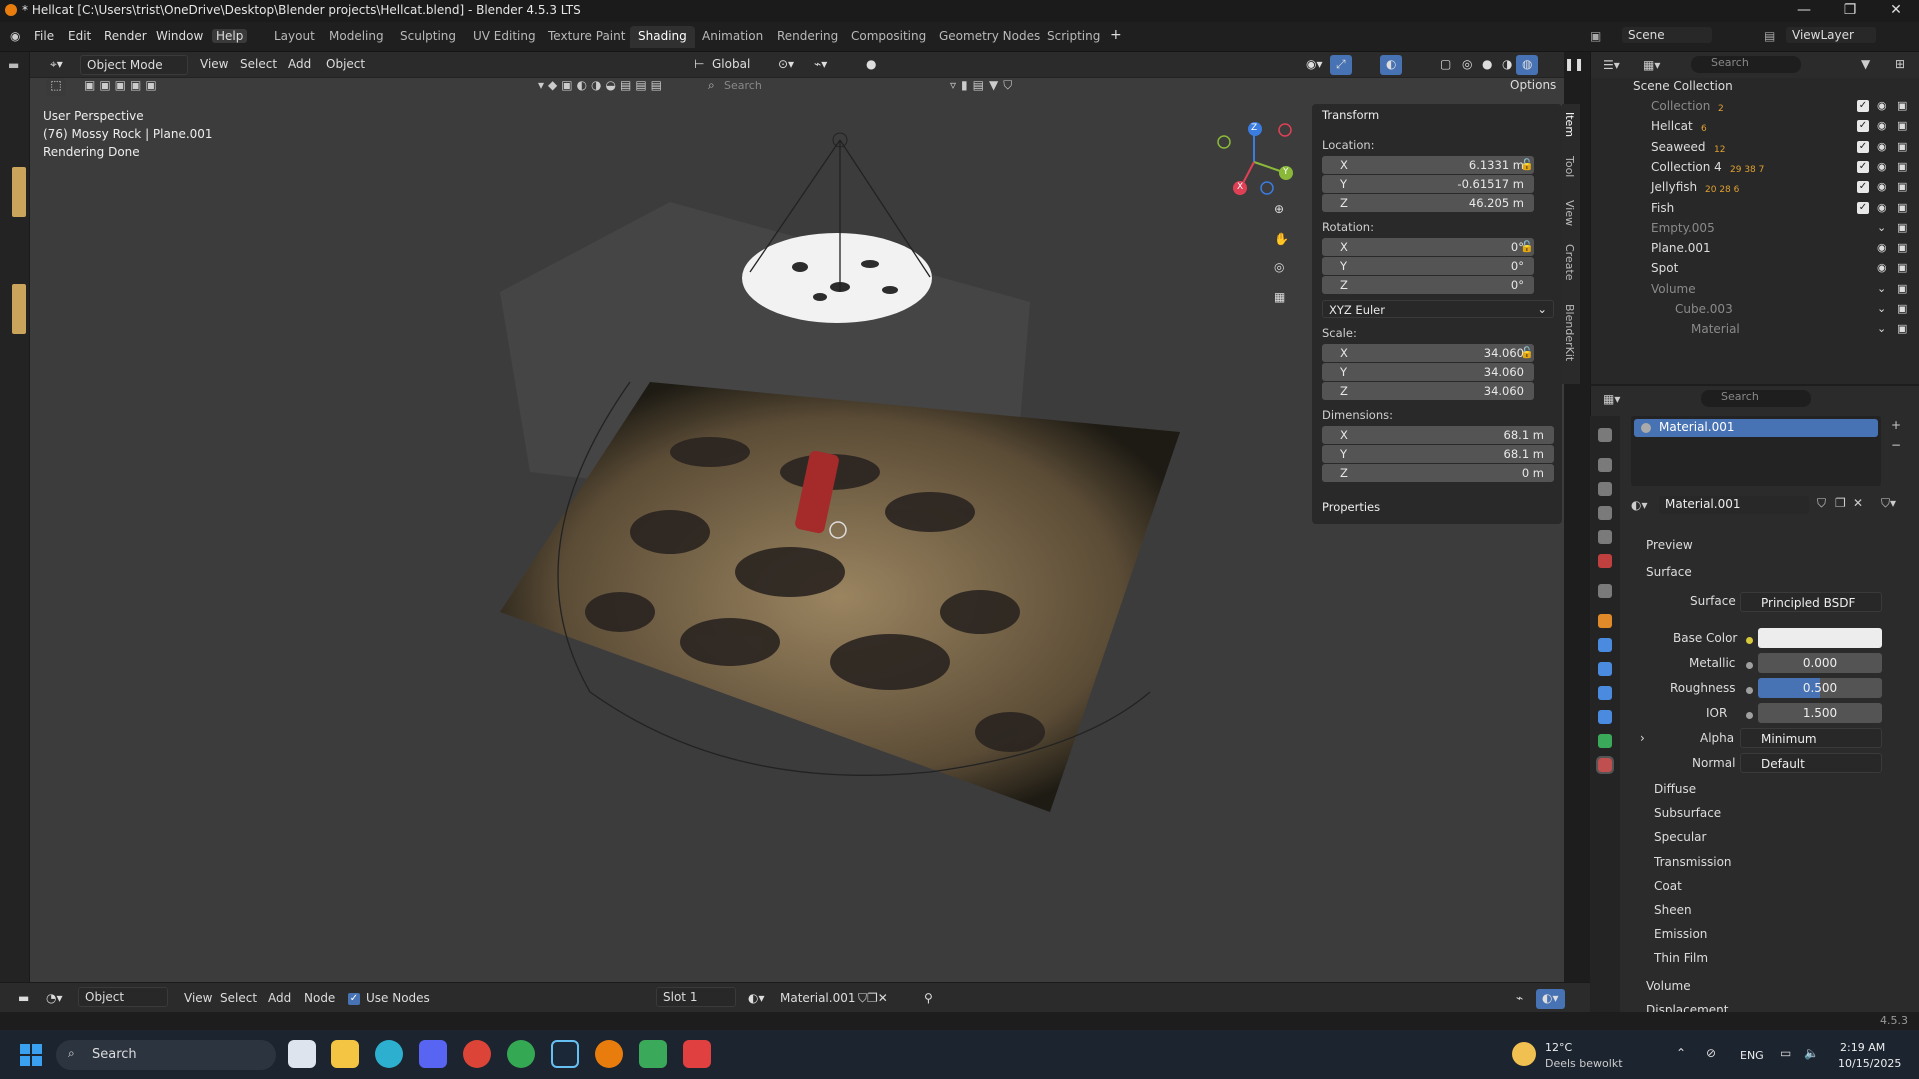 This screenshot has width=1919, height=1079. Describe the element at coordinates (1605, 765) in the screenshot. I see `material-props-icon` at that location.